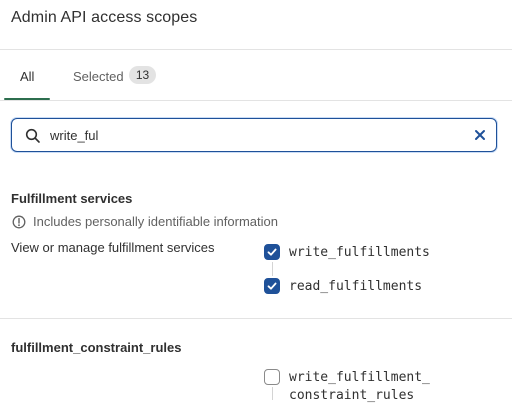 This screenshot has height=404, width=512. Describe the element at coordinates (142, 75) in the screenshot. I see `selected-count-badge: 13` at that location.